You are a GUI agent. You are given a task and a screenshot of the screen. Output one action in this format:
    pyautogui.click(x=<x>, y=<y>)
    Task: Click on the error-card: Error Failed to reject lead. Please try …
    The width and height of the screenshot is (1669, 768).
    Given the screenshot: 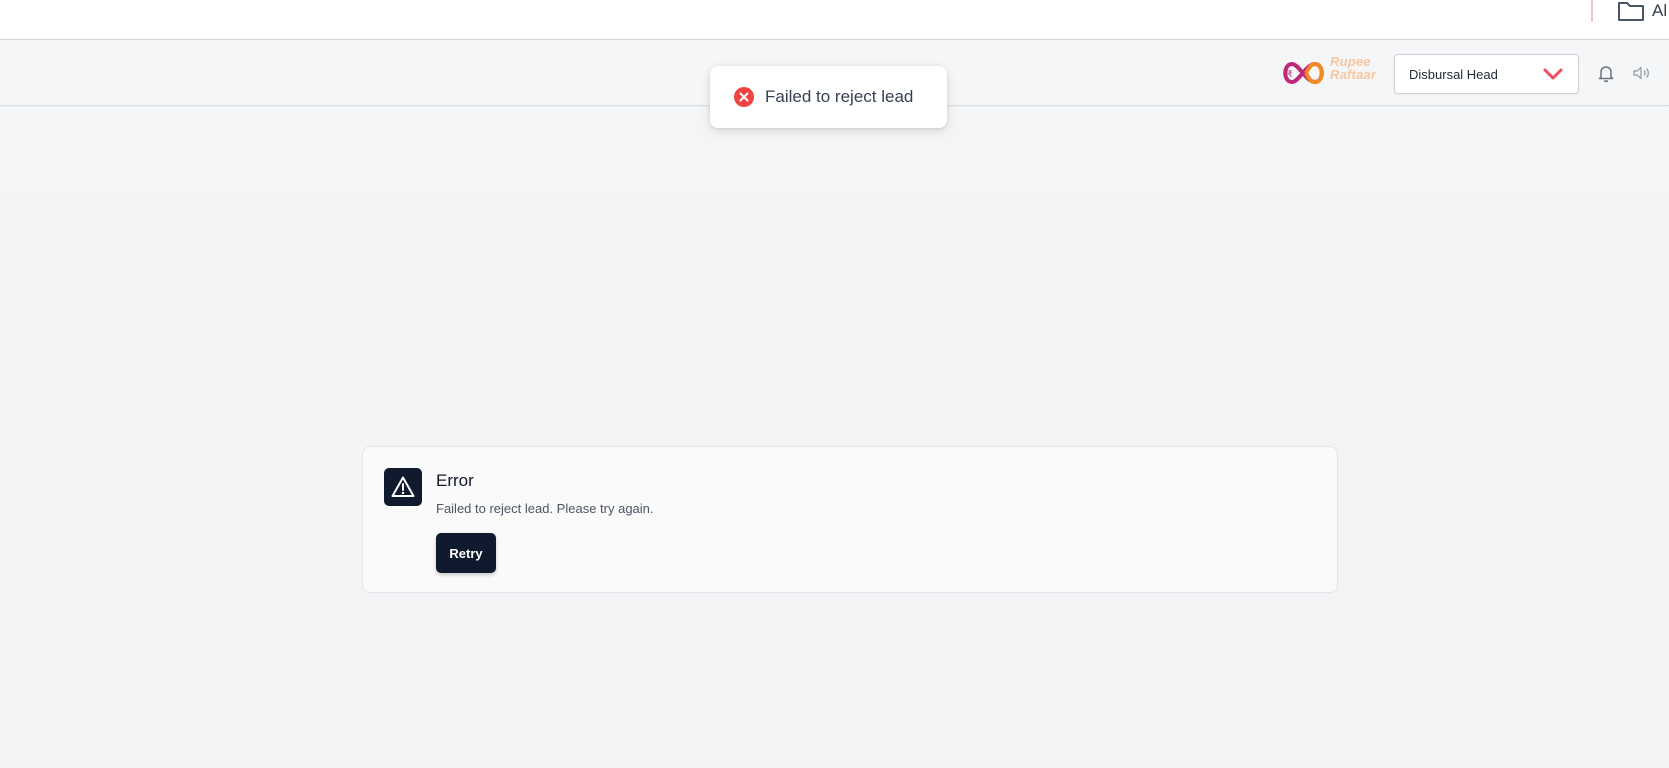 What is the action you would take?
    pyautogui.click(x=850, y=519)
    